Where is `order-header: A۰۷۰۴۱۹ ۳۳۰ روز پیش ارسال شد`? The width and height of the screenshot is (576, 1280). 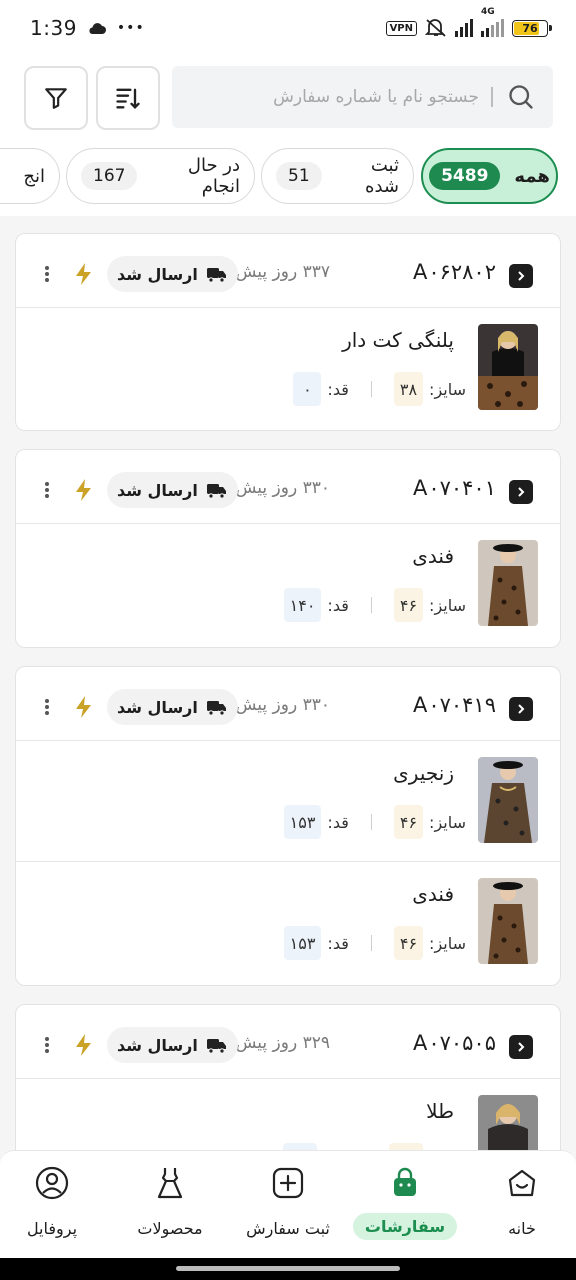 order-header: A۰۷۰۴۱۹ ۳۳۰ روز پیش ارسال شد is located at coordinates (288, 704).